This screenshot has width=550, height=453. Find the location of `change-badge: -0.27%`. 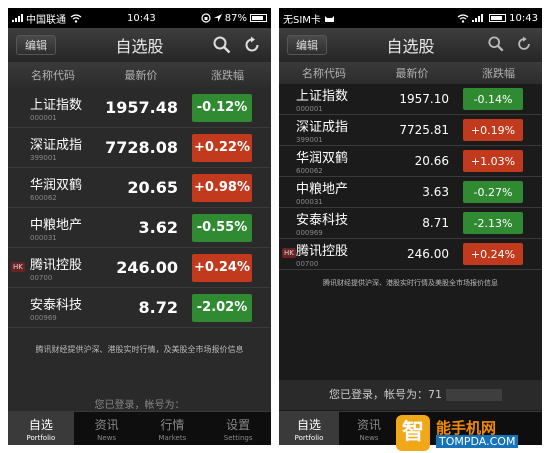

change-badge: -0.27% is located at coordinates (493, 192).